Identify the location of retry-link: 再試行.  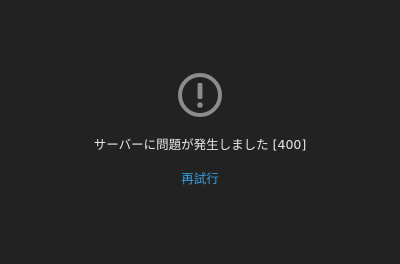
(200, 178).